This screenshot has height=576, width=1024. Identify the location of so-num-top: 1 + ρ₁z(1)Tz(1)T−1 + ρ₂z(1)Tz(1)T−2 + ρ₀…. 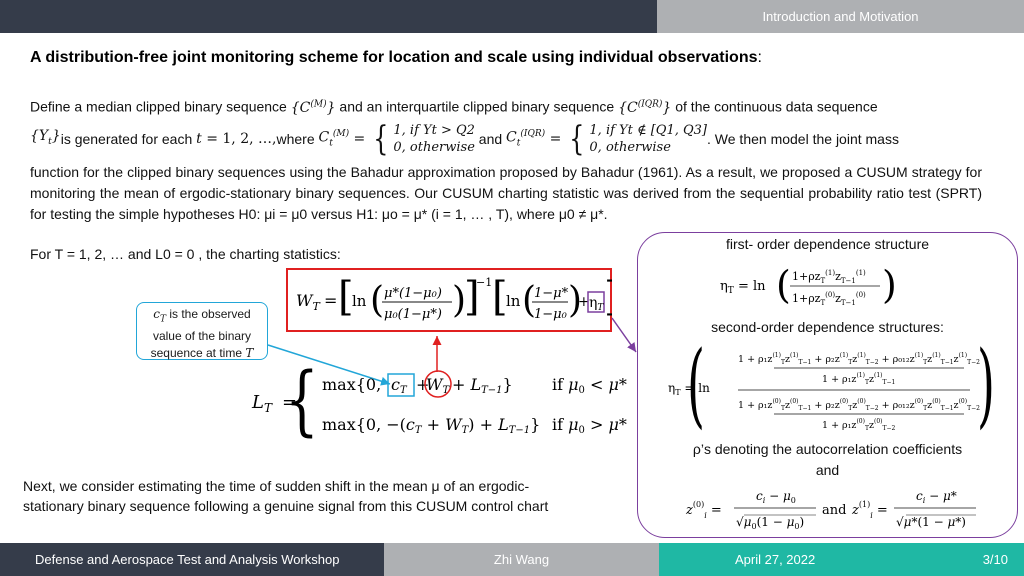
(859, 359).